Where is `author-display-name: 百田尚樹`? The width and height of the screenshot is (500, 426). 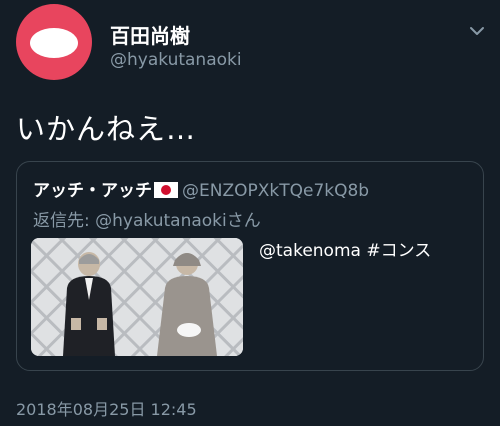
author-display-name: 百田尚樹 is located at coordinates (150, 34).